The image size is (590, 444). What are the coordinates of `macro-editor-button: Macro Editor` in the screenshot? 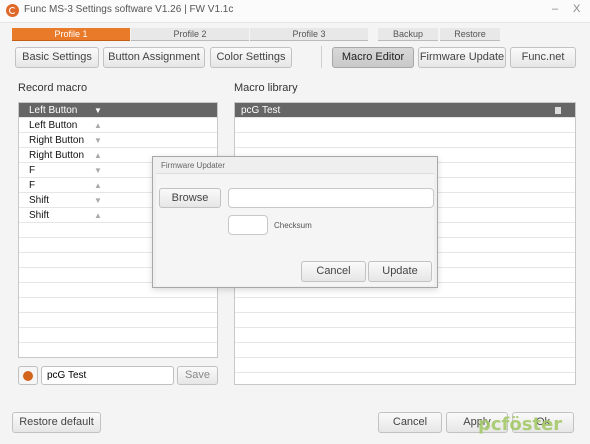 It's located at (373, 57).